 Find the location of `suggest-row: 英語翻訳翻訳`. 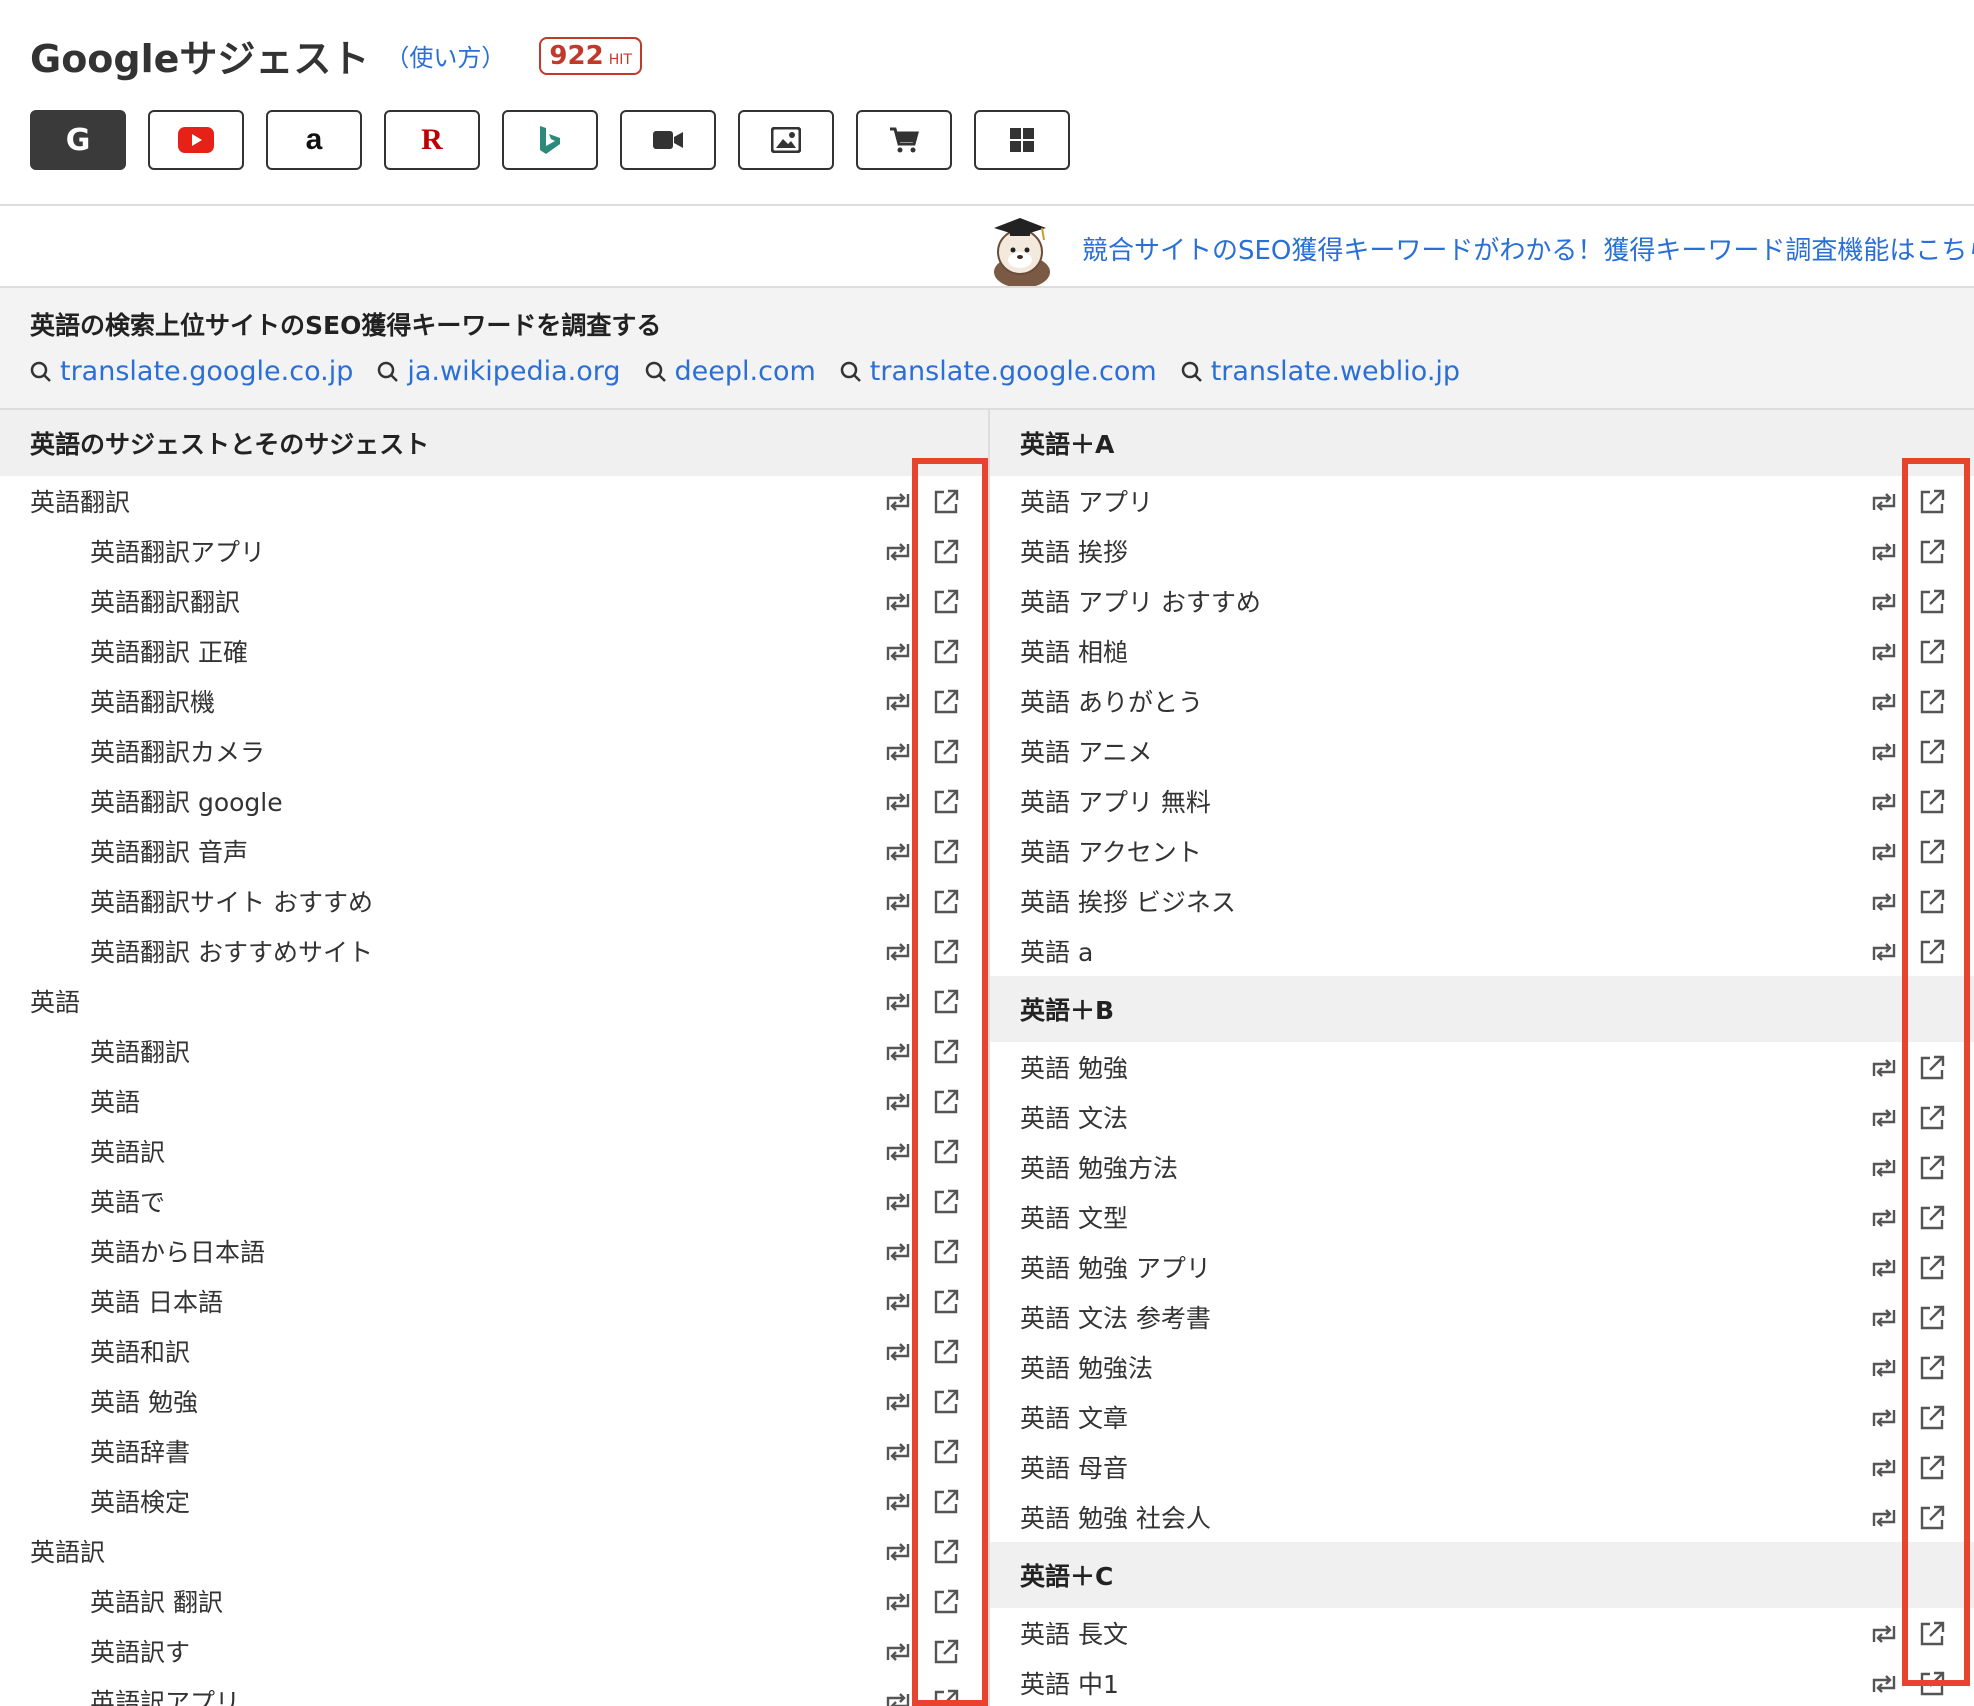

suggest-row: 英語翻訳翻訳 is located at coordinates (494, 601).